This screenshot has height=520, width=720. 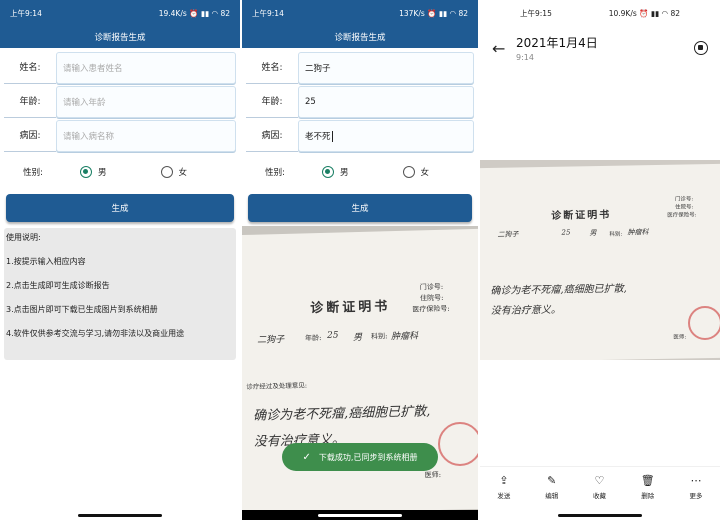 What do you see at coordinates (332, 136) in the screenshot?
I see `text-caret` at bounding box center [332, 136].